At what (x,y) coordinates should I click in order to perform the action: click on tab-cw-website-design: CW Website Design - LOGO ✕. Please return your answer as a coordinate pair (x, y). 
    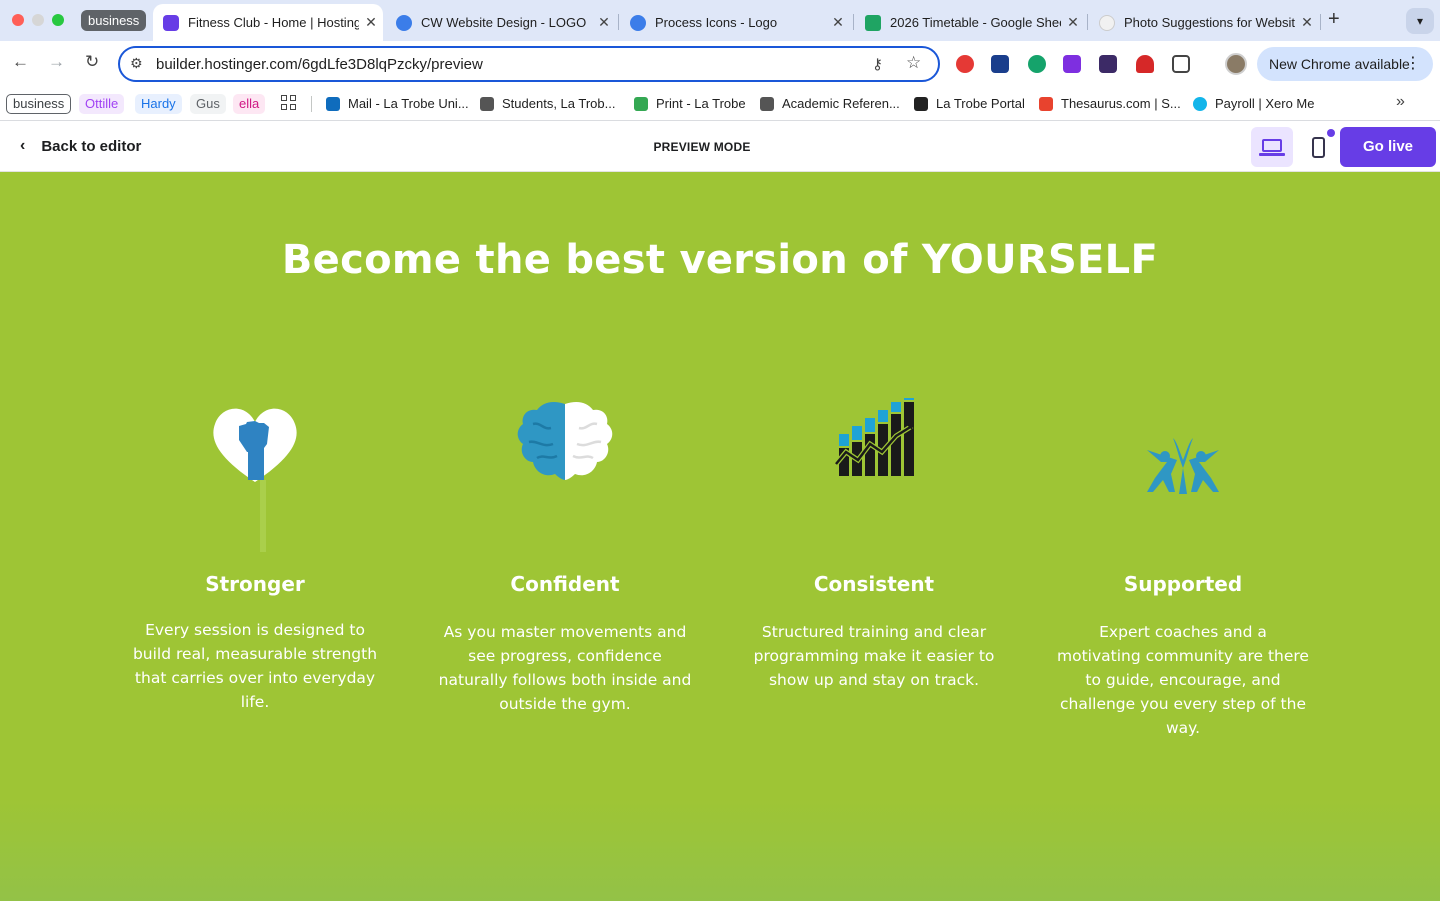
    Looking at the image, I should click on (501, 22).